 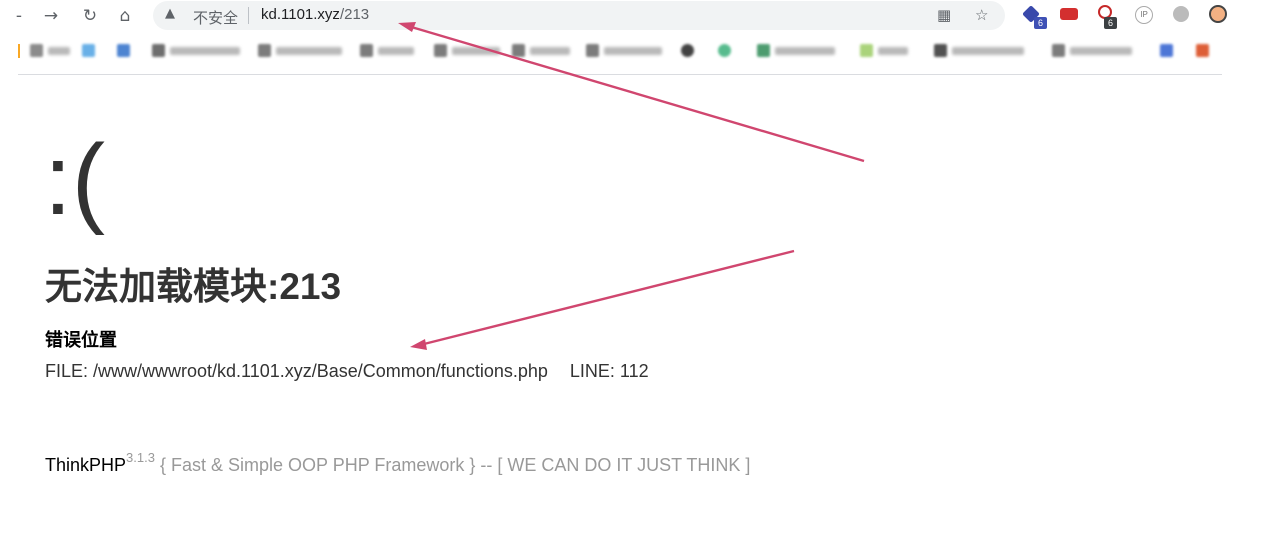 I want to click on arrowhead-file, so click(x=418, y=344).